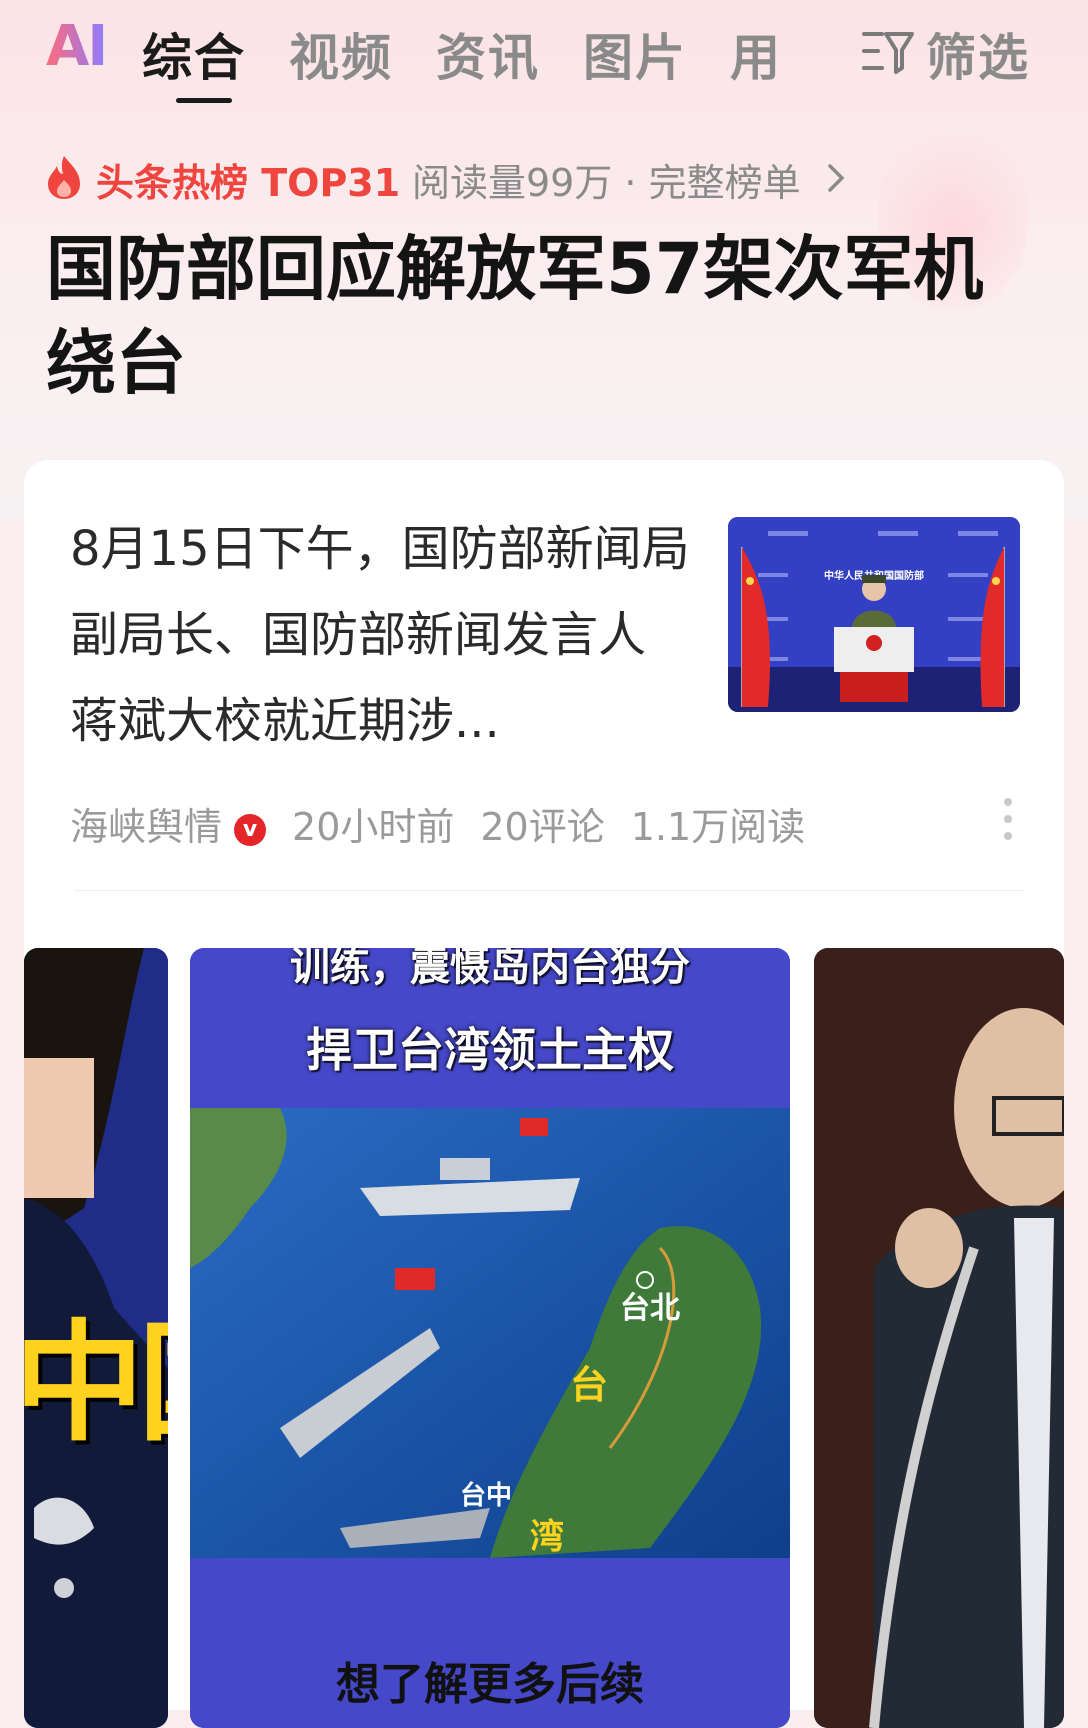  What do you see at coordinates (650, 1308) in the screenshot?
I see `map-label-taipei: 台北` at bounding box center [650, 1308].